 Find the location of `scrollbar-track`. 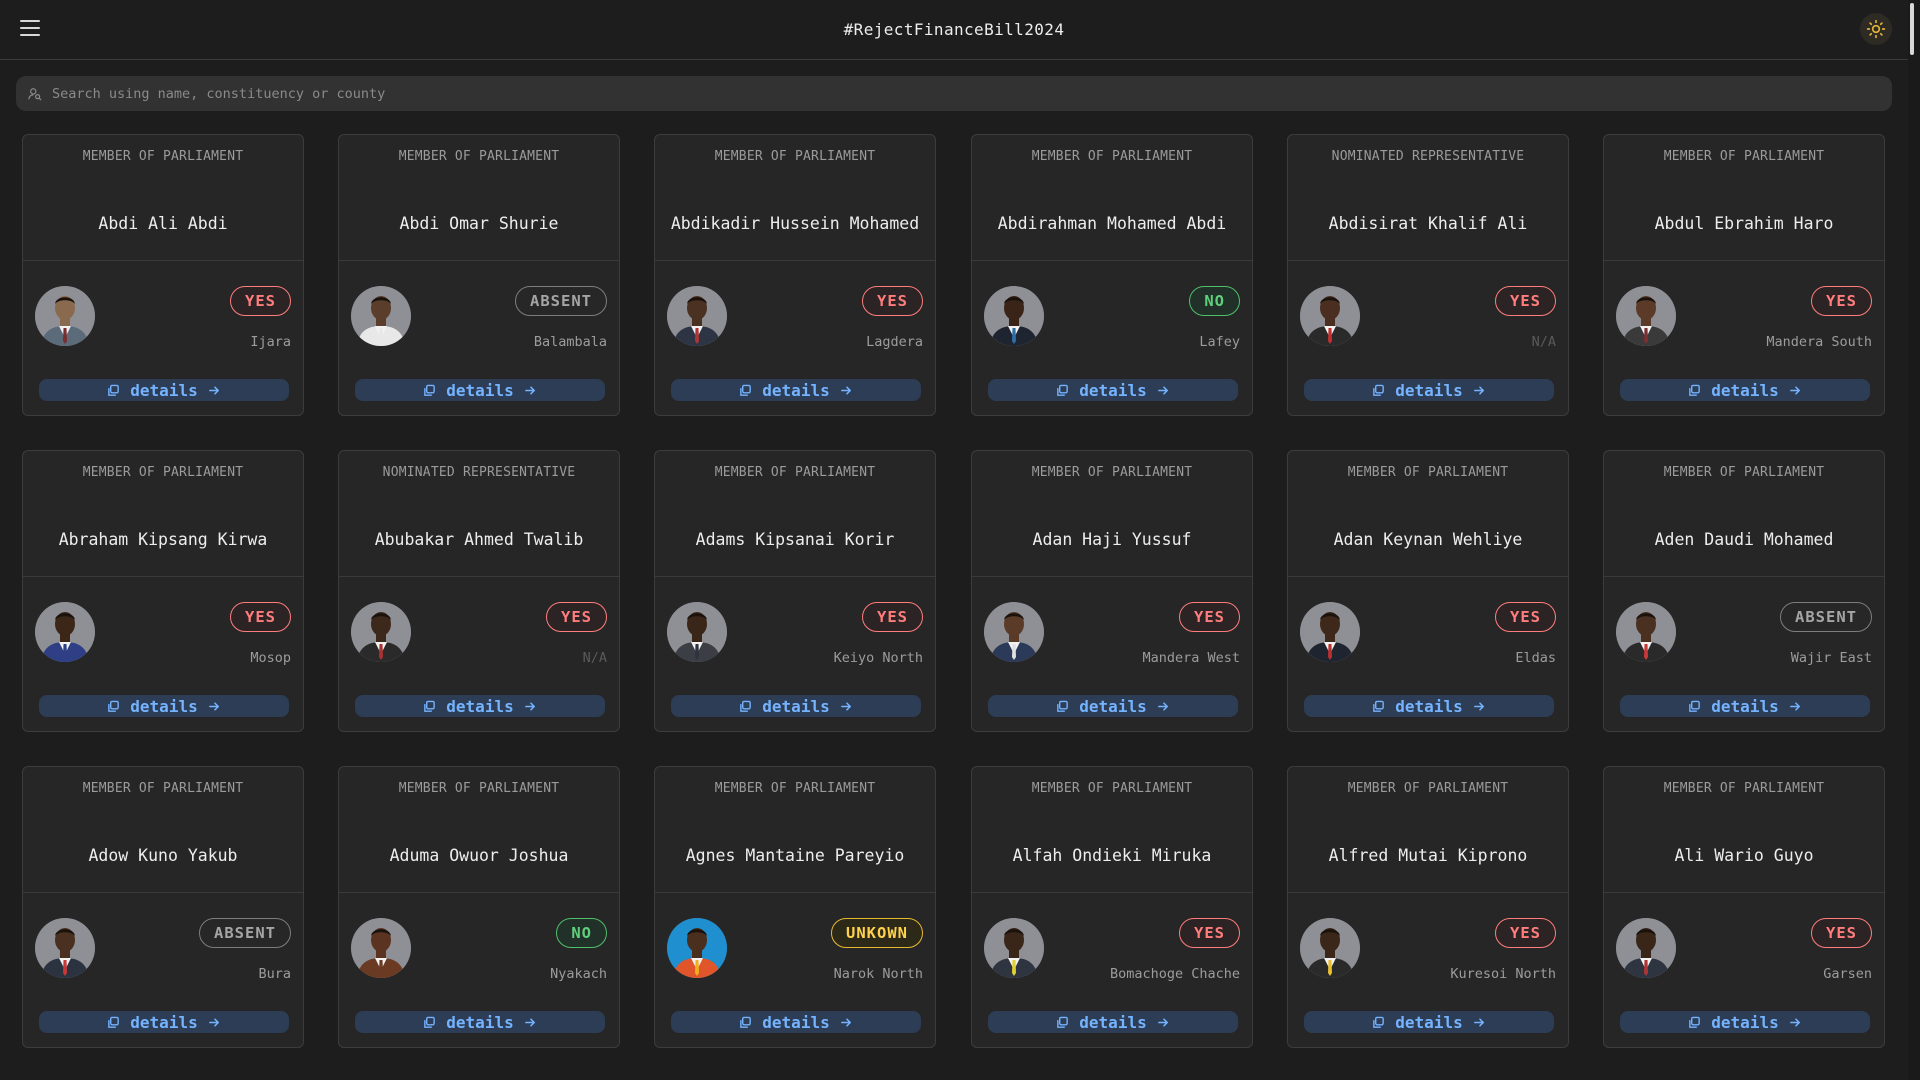

scrollbar-track is located at coordinates (1914, 540).